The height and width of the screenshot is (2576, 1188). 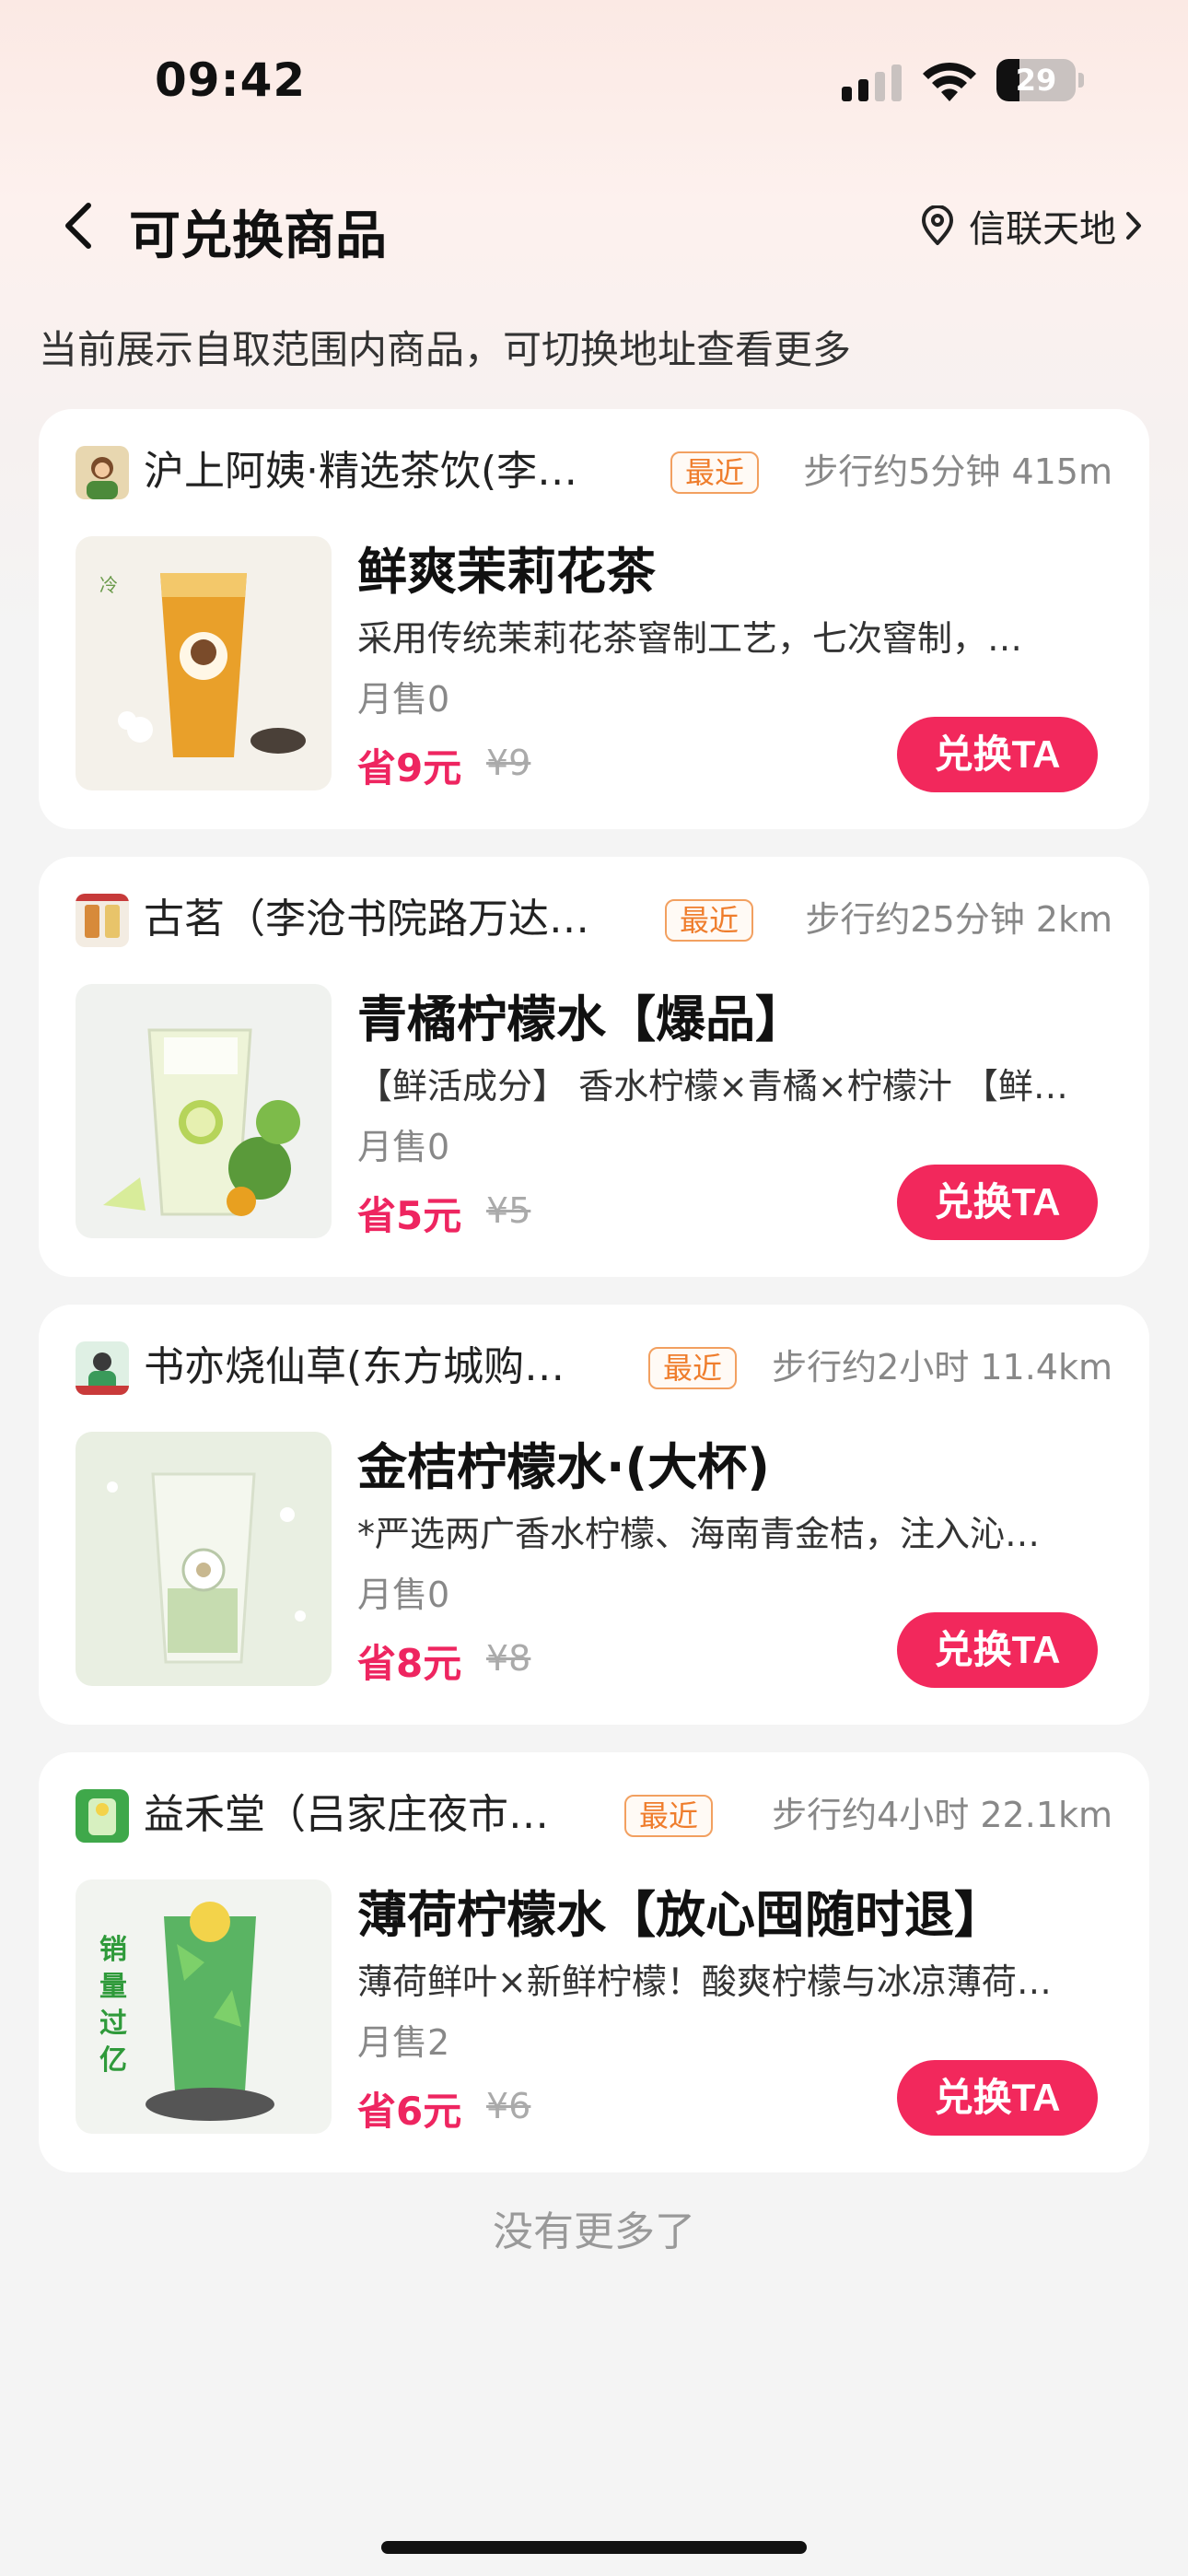 What do you see at coordinates (113, 1987) in the screenshot?
I see `svg-text: 量` at bounding box center [113, 1987].